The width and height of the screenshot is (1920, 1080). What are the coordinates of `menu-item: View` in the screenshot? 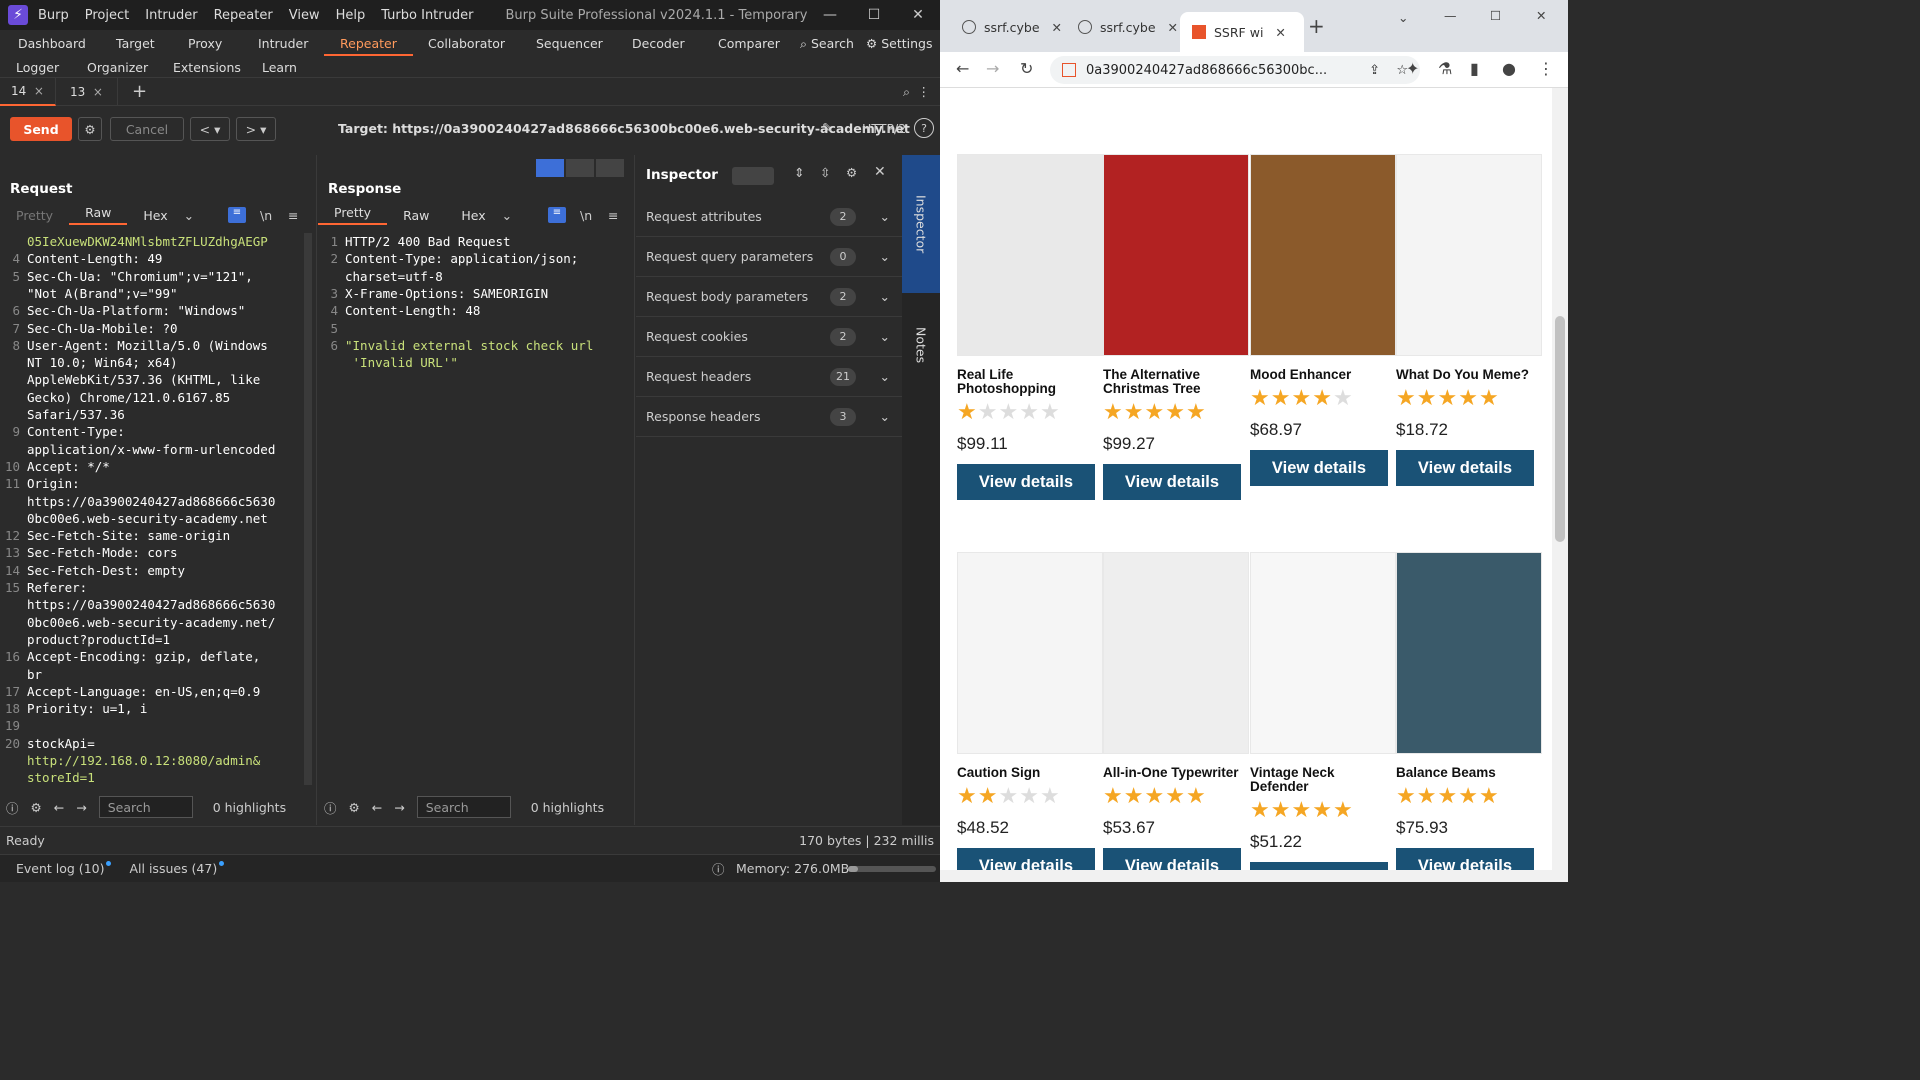 It's located at (304, 15).